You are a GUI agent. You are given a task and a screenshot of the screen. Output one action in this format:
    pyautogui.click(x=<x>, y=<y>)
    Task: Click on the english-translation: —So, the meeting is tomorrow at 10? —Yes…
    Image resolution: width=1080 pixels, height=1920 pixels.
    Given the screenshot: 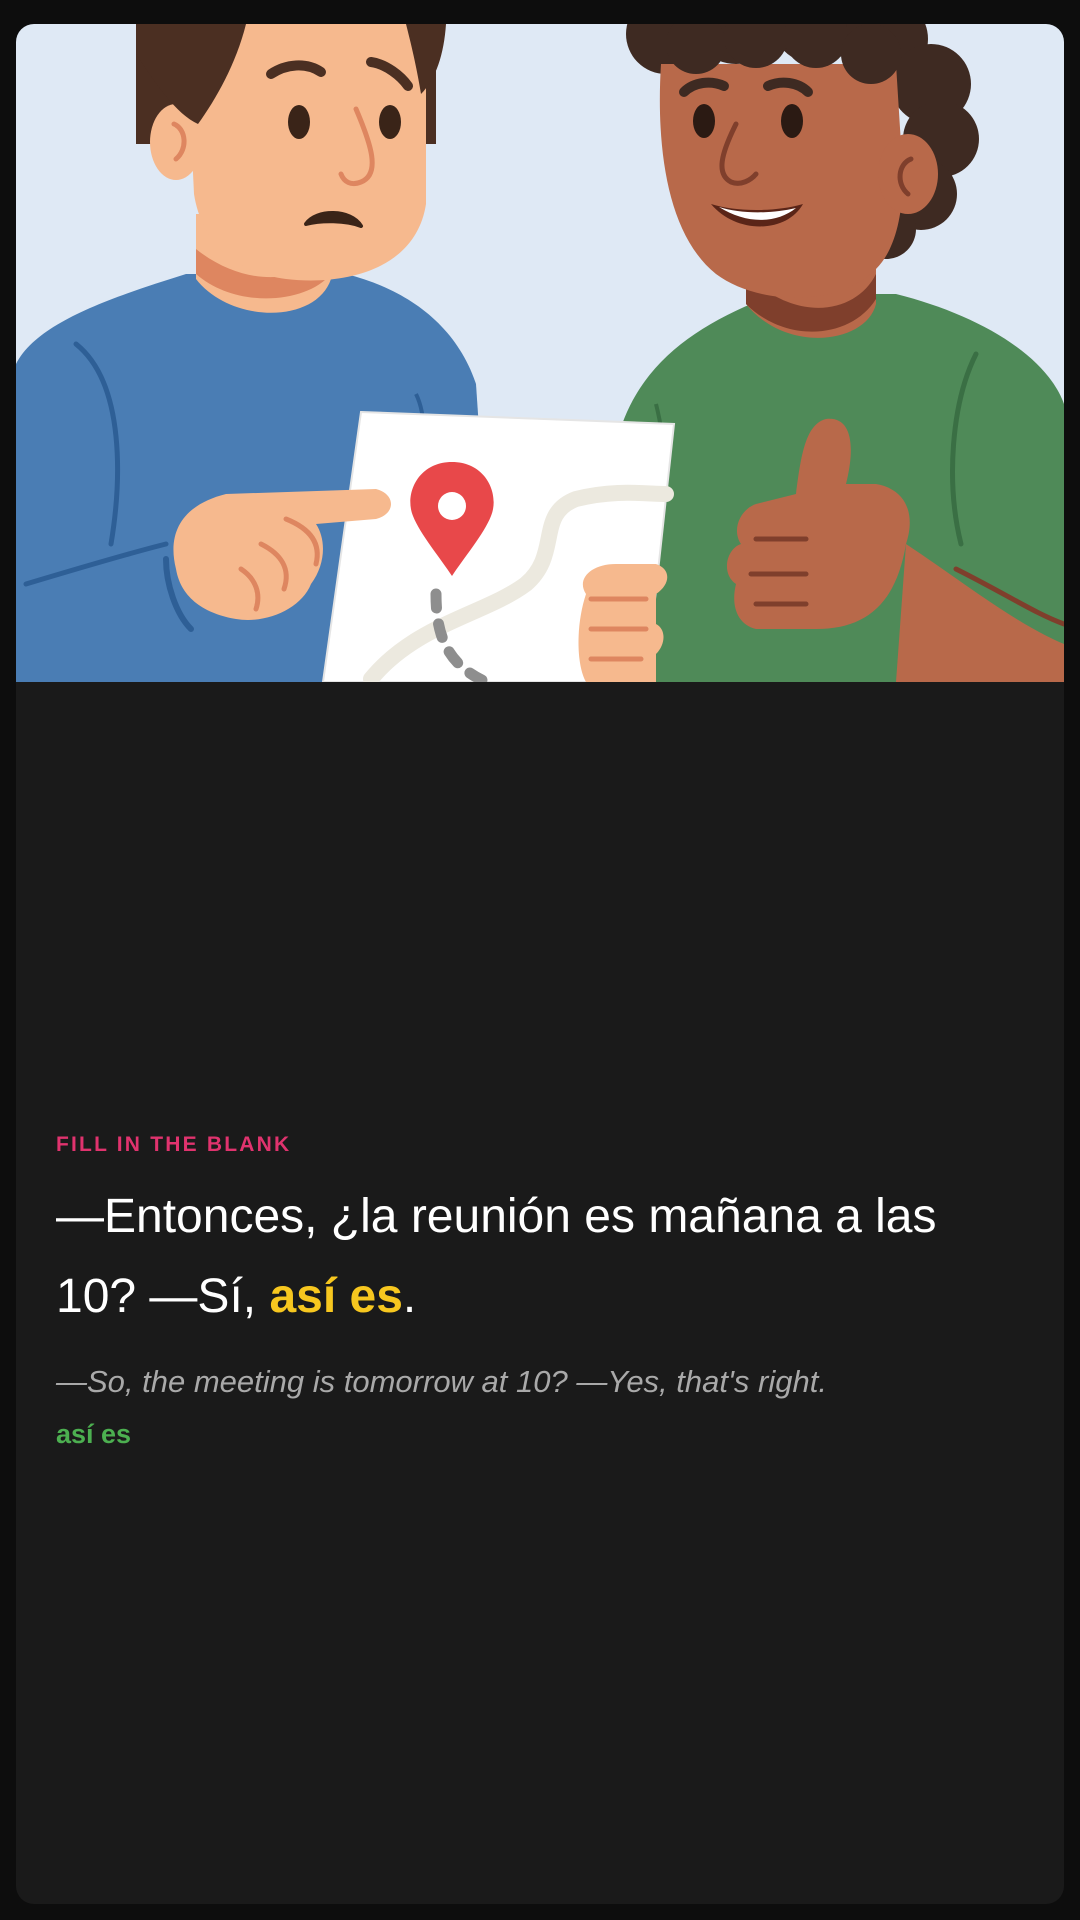 What is the action you would take?
    pyautogui.click(x=441, y=1381)
    